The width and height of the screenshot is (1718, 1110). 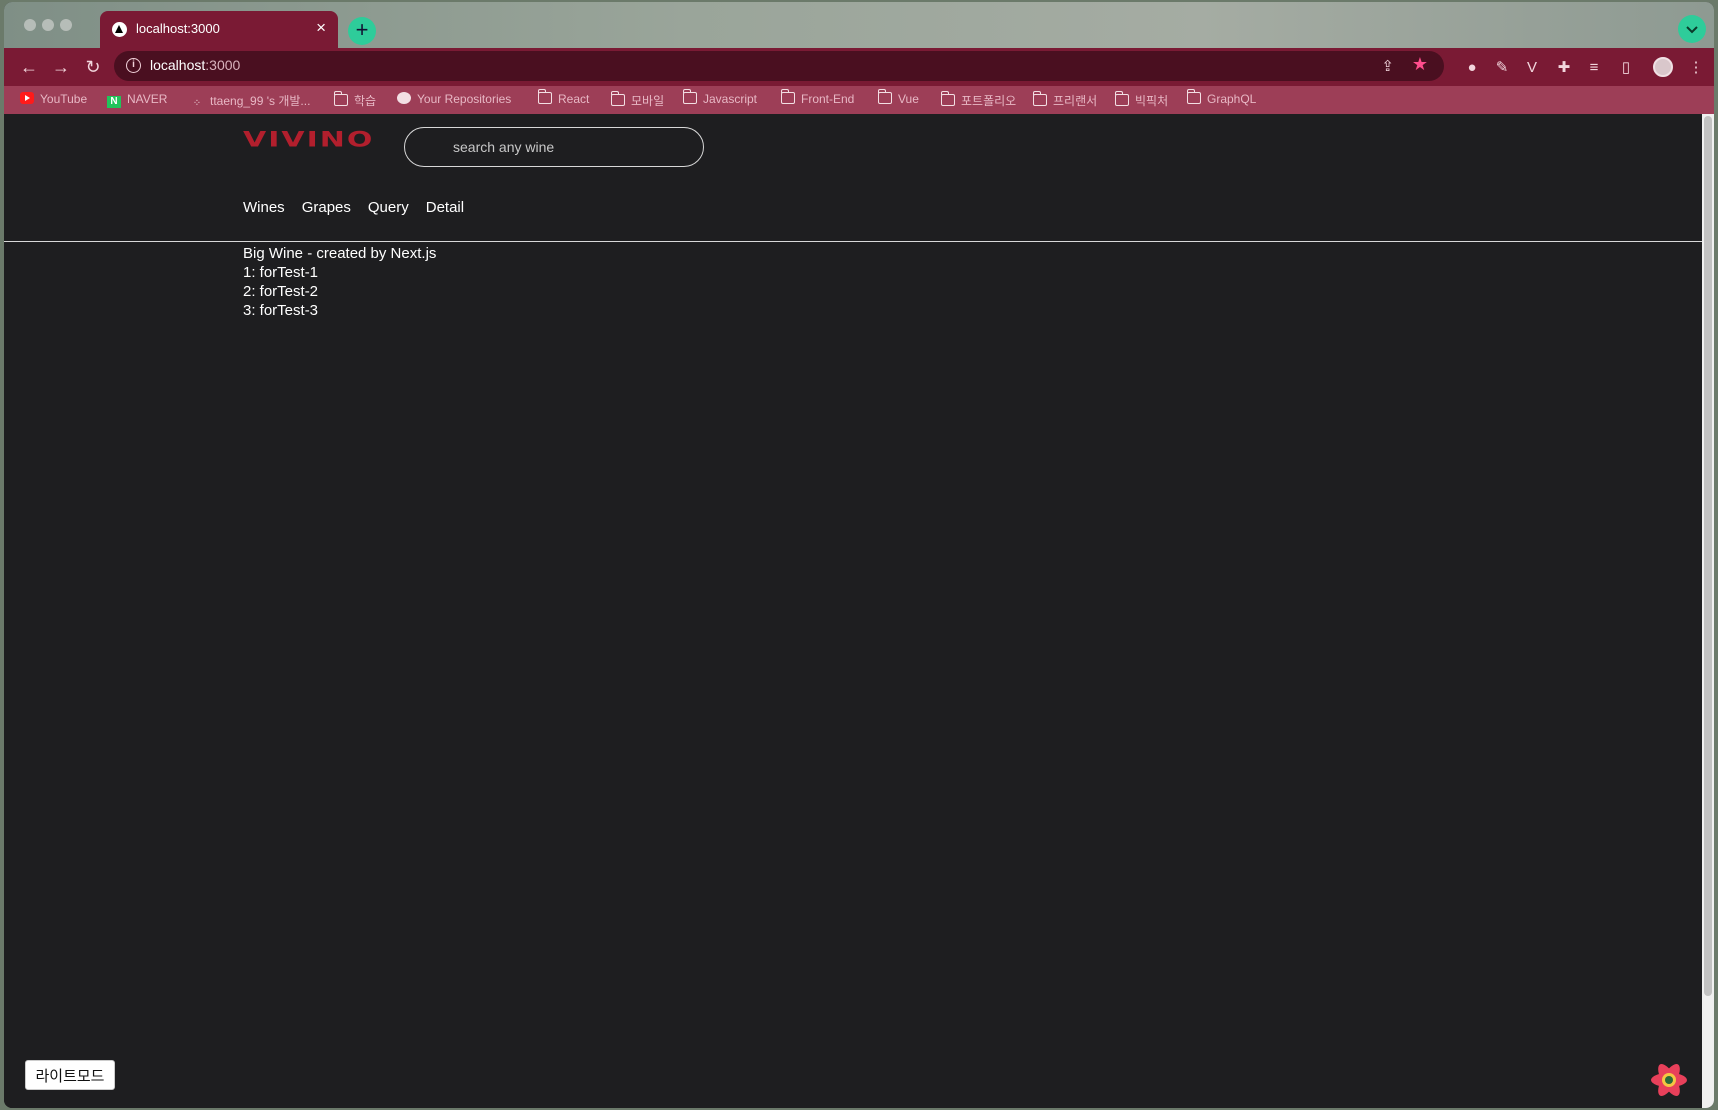 I want to click on vertical-scrollbar, so click(x=1708, y=611).